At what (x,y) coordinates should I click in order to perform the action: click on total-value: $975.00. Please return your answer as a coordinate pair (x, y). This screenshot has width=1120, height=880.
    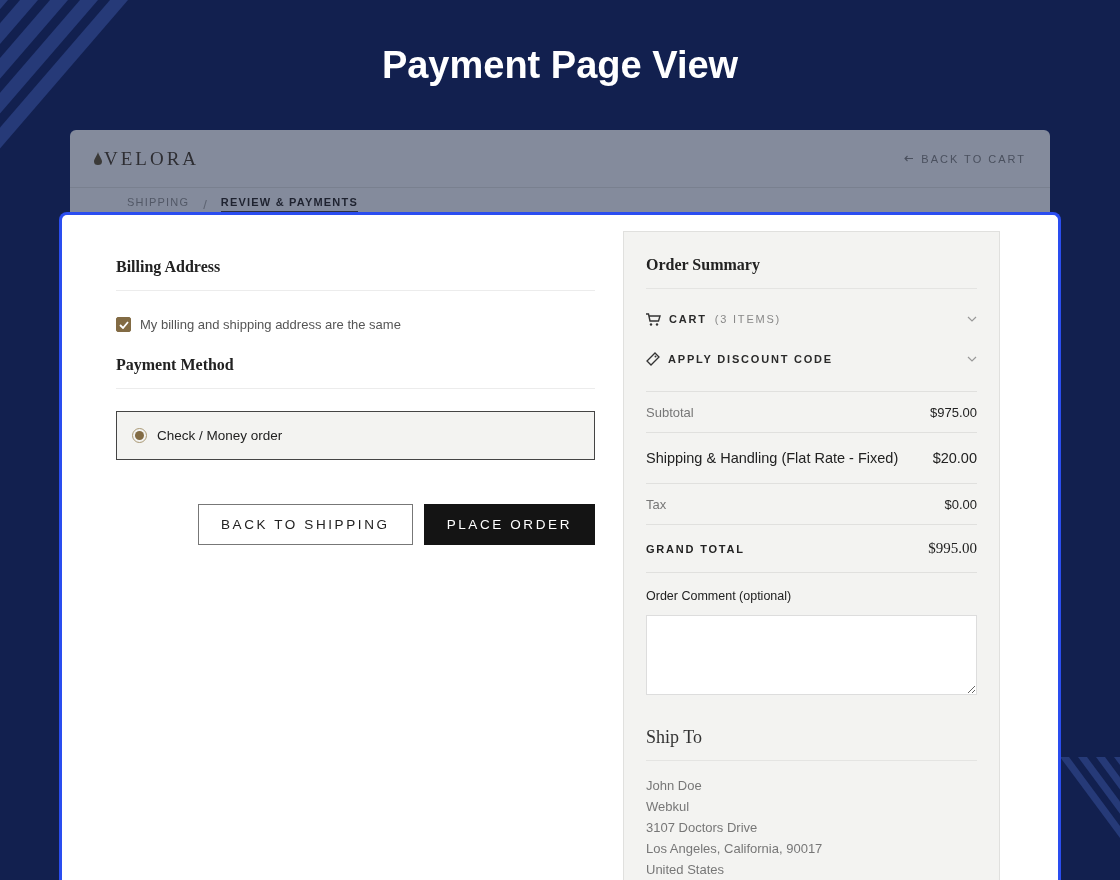
    Looking at the image, I should click on (953, 412).